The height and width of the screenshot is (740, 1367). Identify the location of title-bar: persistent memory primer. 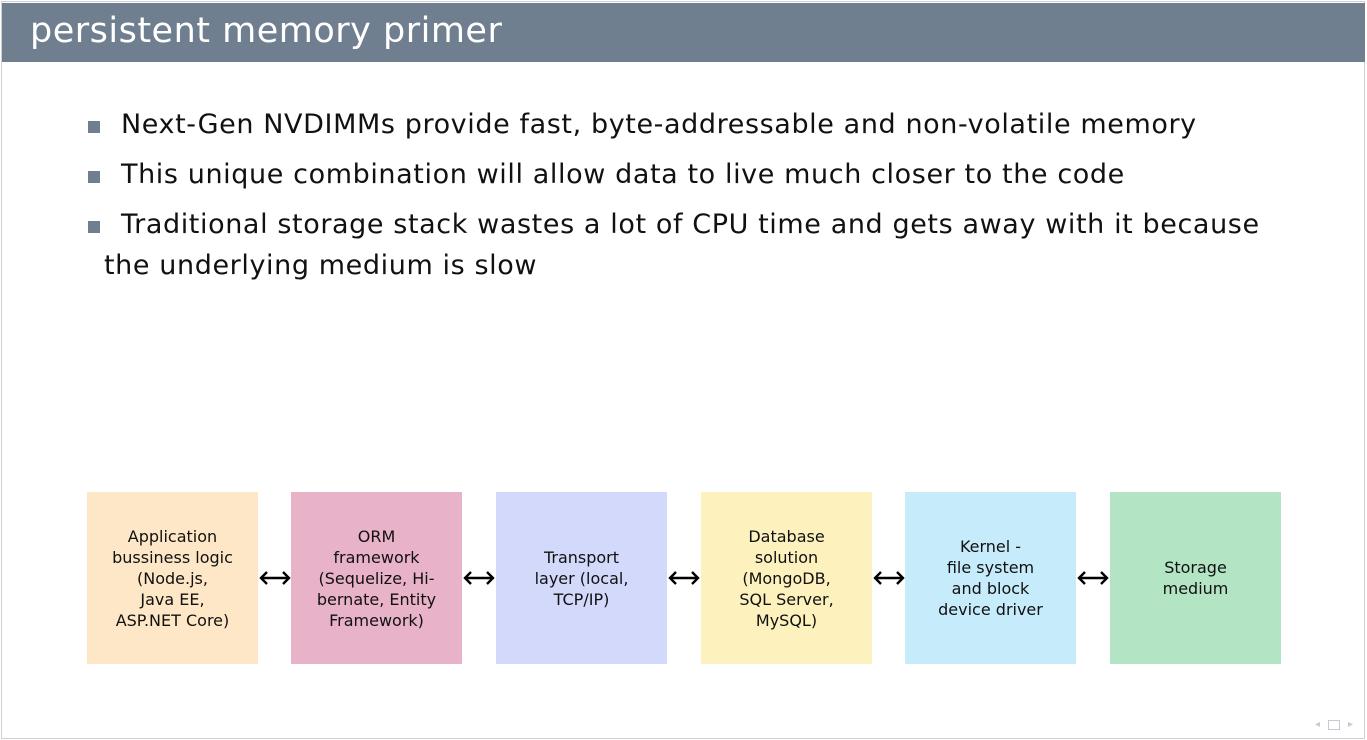
(683, 32).